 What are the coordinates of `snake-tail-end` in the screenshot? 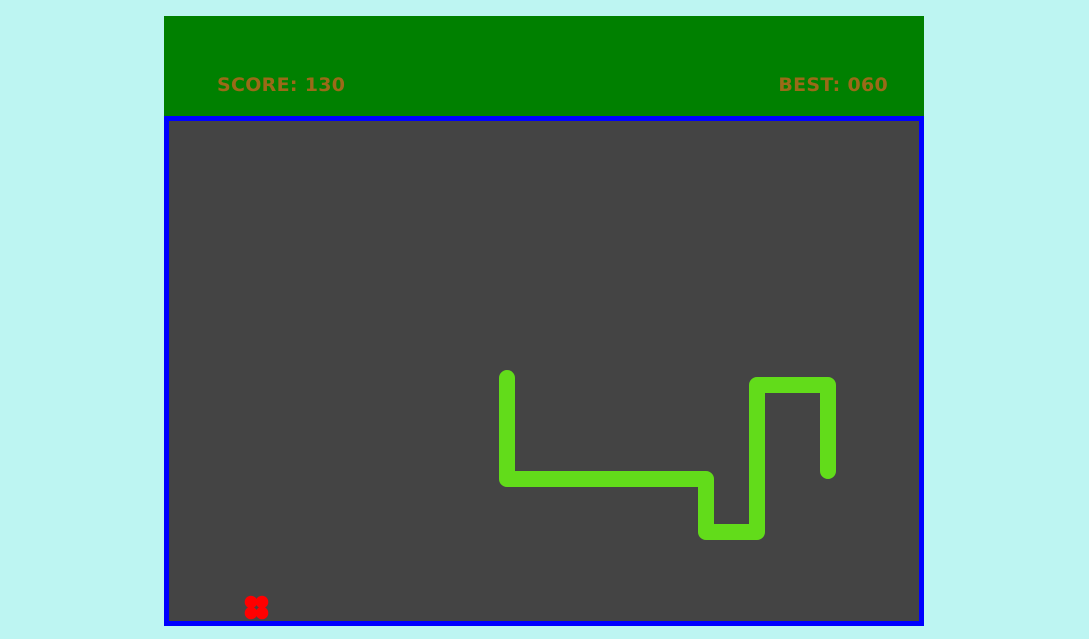 It's located at (828, 465).